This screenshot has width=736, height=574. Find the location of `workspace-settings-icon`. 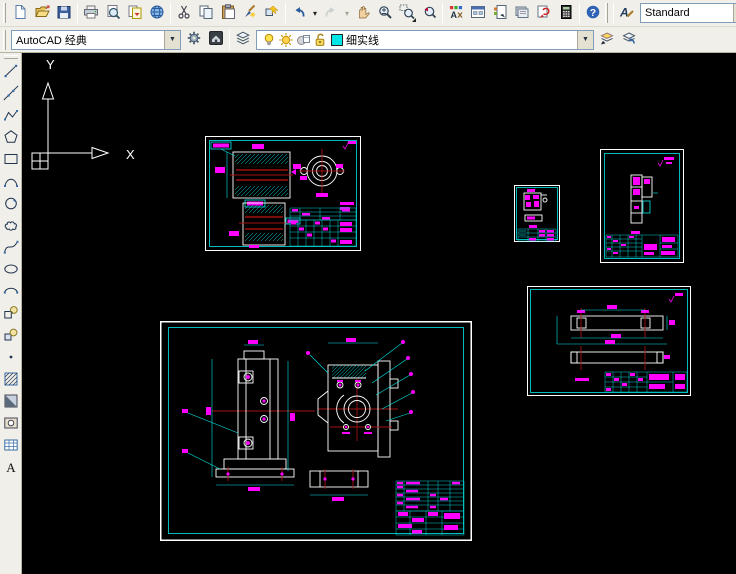

workspace-settings-icon is located at coordinates (194, 39).